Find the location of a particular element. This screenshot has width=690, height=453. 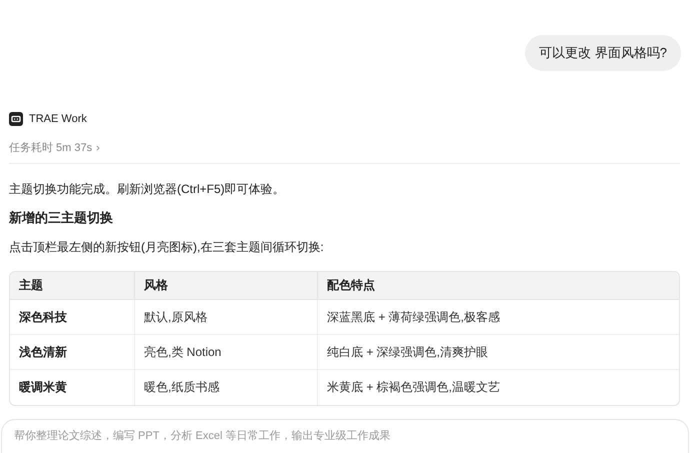

table-cell-text: 纯白底 + 深绿强调色,清爽护眼 is located at coordinates (407, 352).